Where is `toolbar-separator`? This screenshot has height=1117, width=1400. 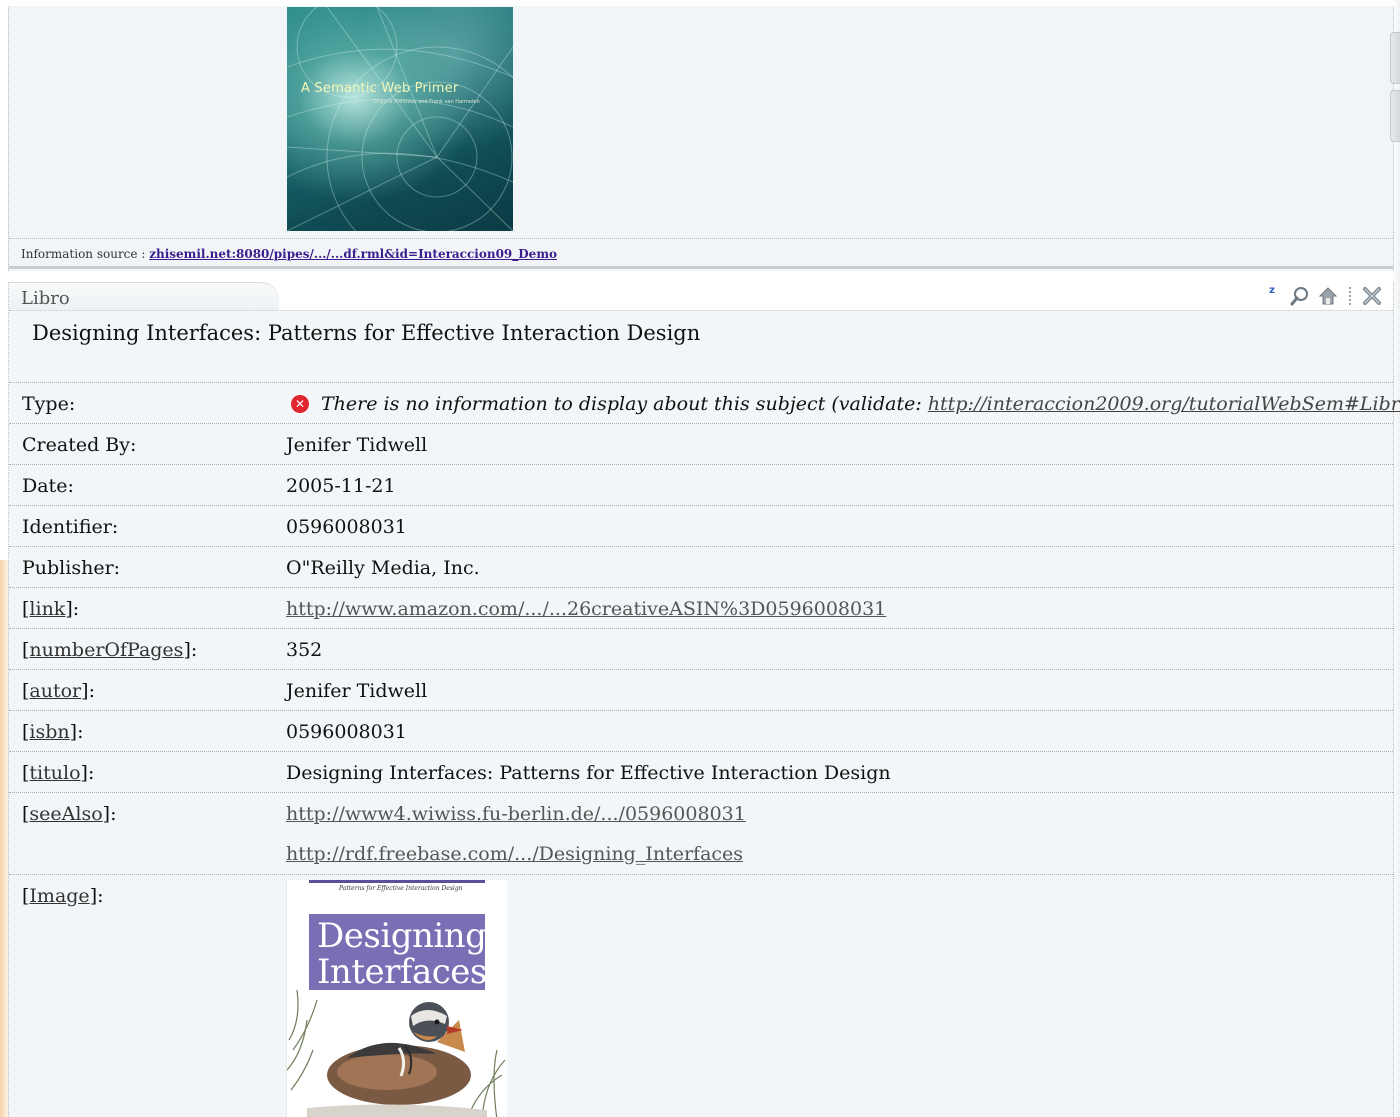 toolbar-separator is located at coordinates (1350, 296).